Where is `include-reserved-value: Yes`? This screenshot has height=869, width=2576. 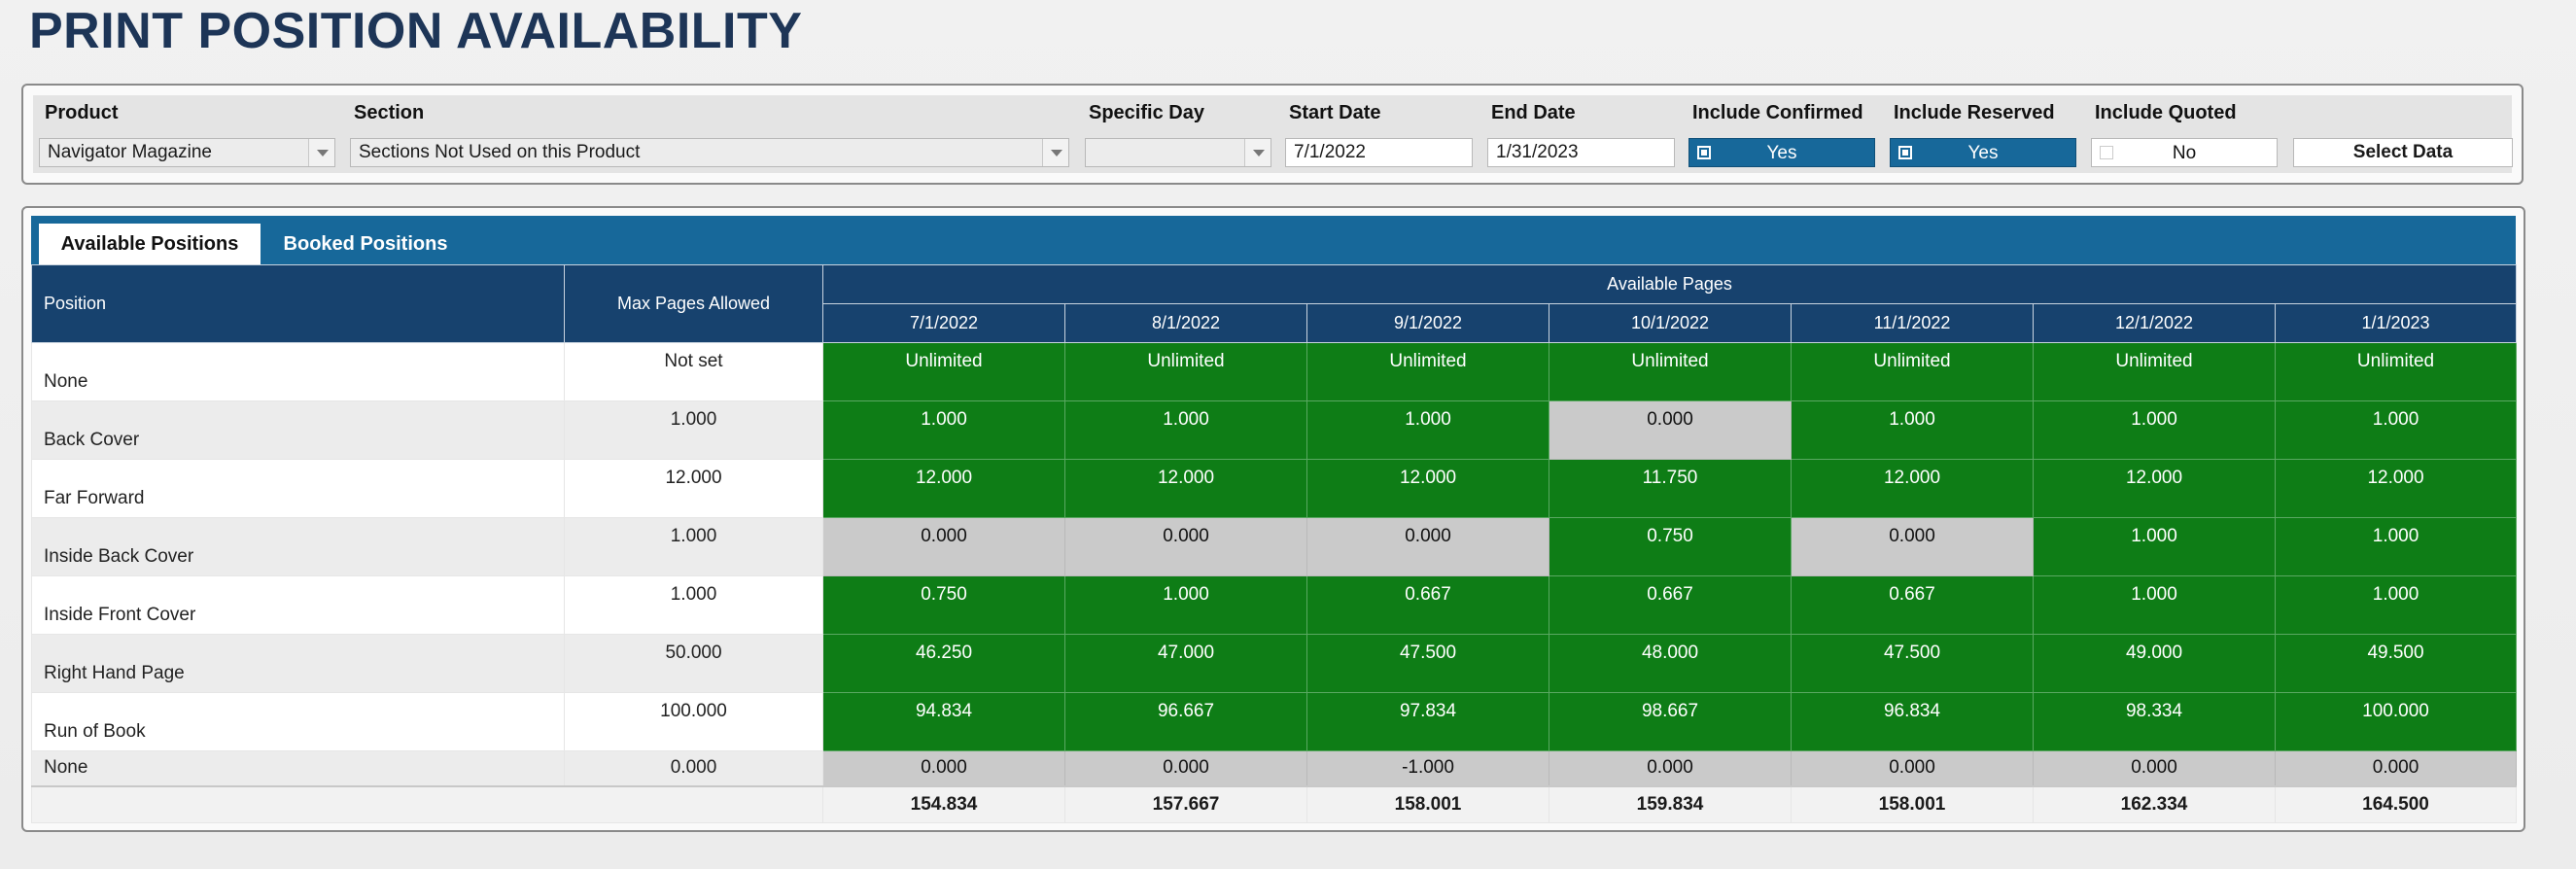 include-reserved-value: Yes is located at coordinates (1983, 153).